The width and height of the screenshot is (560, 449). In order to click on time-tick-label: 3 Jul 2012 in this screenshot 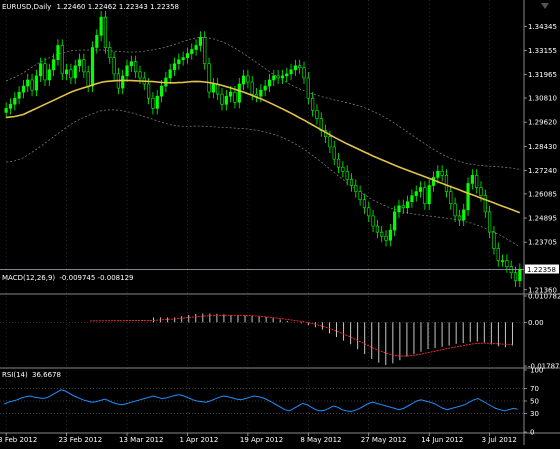, I will do `click(499, 440)`.